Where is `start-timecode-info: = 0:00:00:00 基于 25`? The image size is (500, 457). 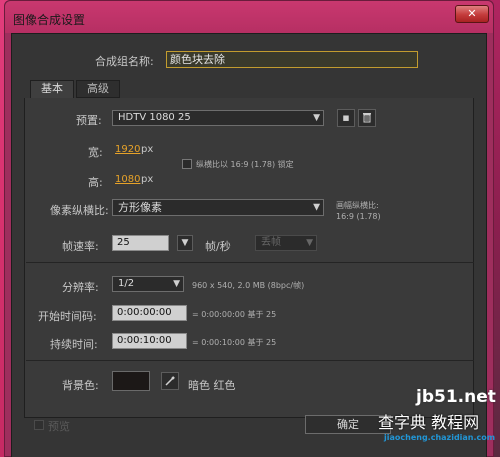
start-timecode-info: = 0:00:00:00 基于 25 is located at coordinates (234, 314).